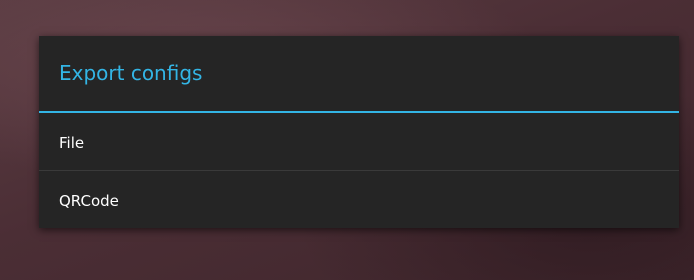 The height and width of the screenshot is (280, 694). I want to click on option-file-label: File, so click(72, 142).